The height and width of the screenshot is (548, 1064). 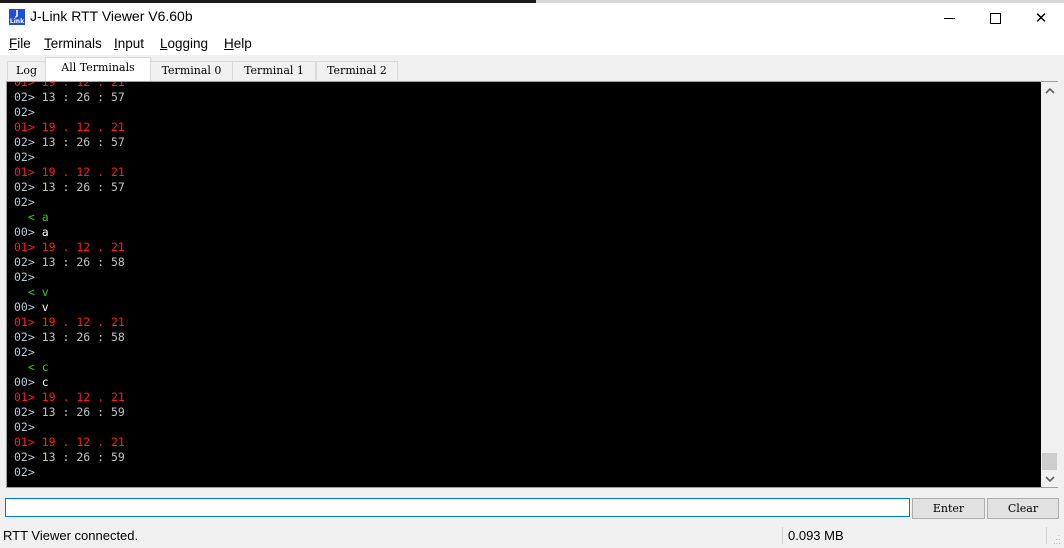 I want to click on minimize-button, so click(x=949, y=18).